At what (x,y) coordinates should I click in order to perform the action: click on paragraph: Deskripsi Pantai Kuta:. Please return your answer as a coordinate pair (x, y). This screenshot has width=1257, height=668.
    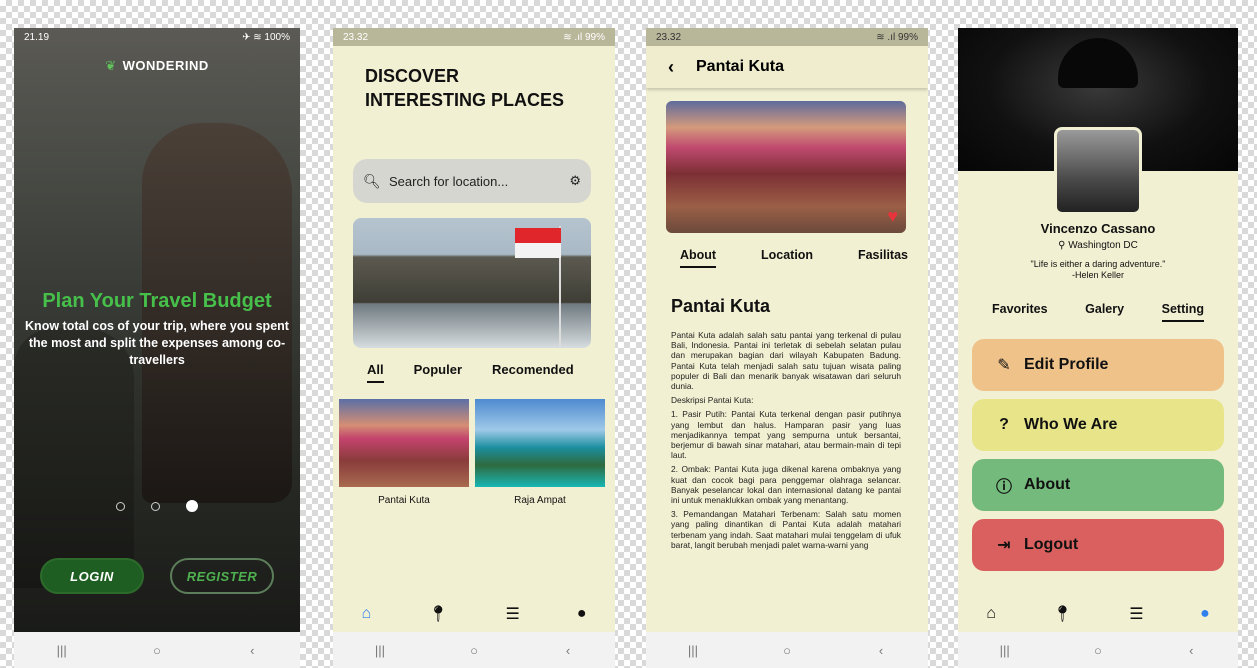
    Looking at the image, I should click on (712, 400).